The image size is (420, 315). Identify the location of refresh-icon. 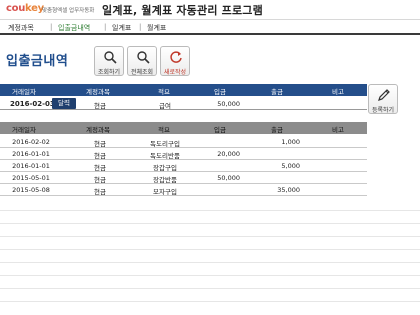
(176, 57).